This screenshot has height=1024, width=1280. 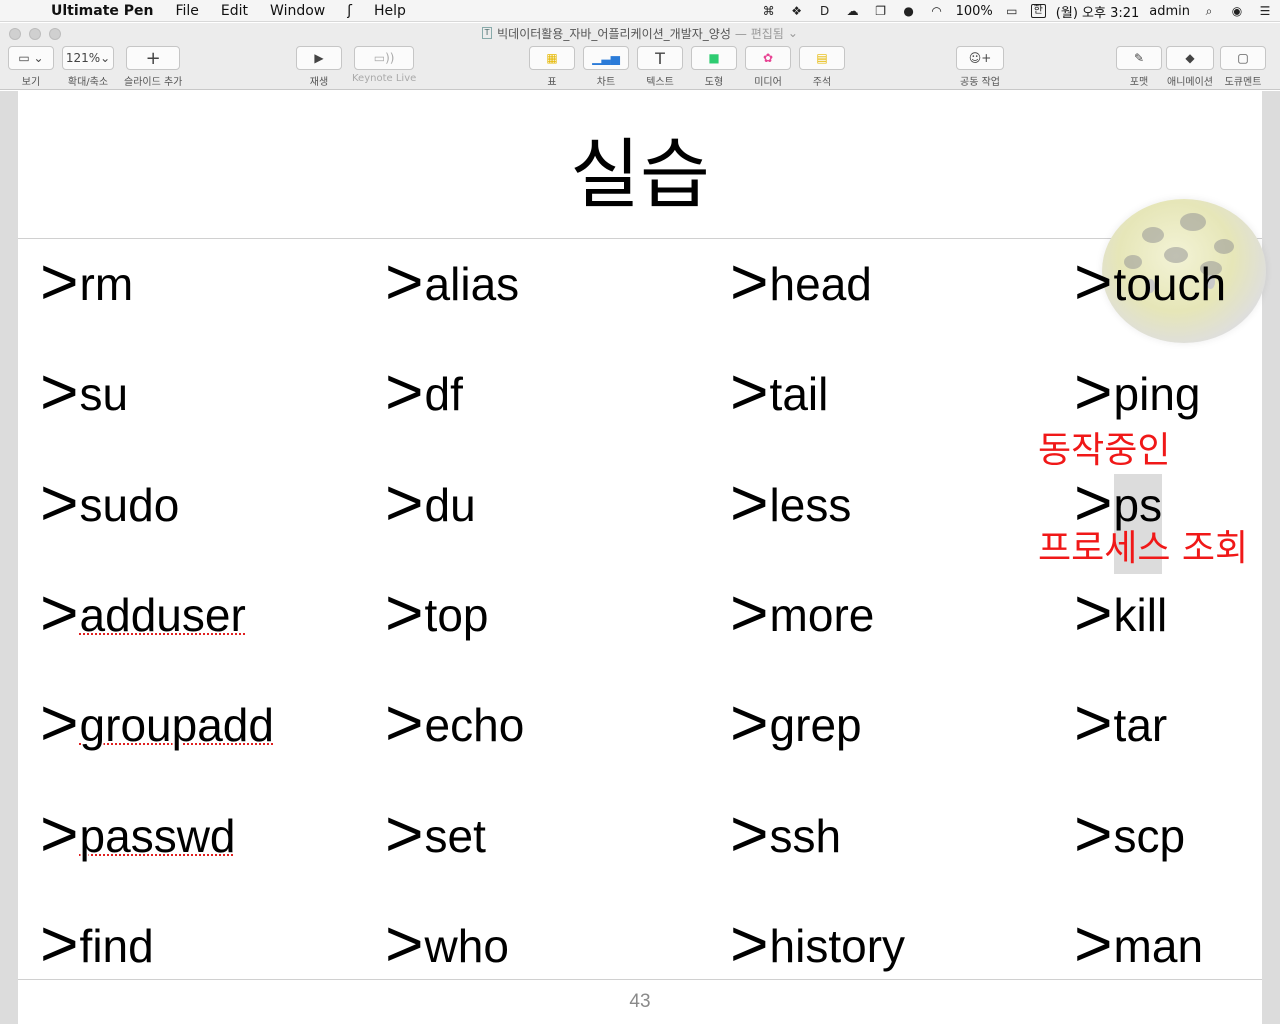 I want to click on command-text: more, so click(x=822, y=615).